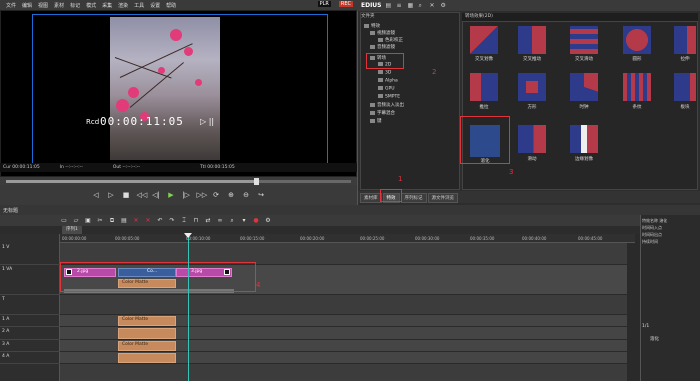 The width and height of the screenshot is (700, 381). Describe the element at coordinates (382, 47) in the screenshot. I see `tree-item-audio-filters: 音频滤镜` at that location.